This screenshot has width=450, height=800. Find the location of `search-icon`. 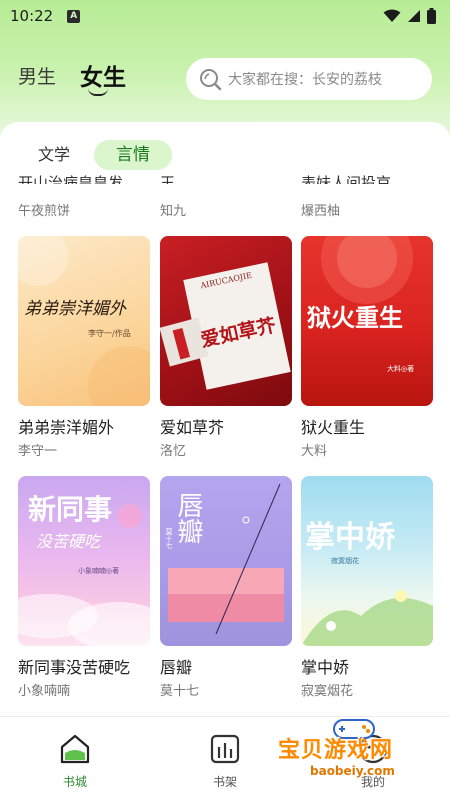

search-icon is located at coordinates (211, 80).